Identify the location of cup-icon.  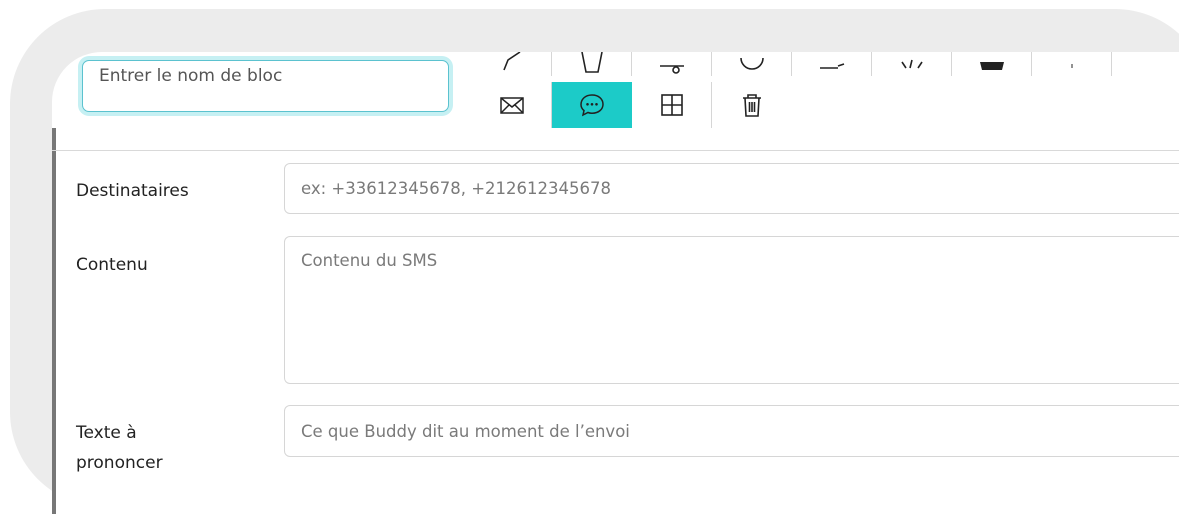
(591, 62).